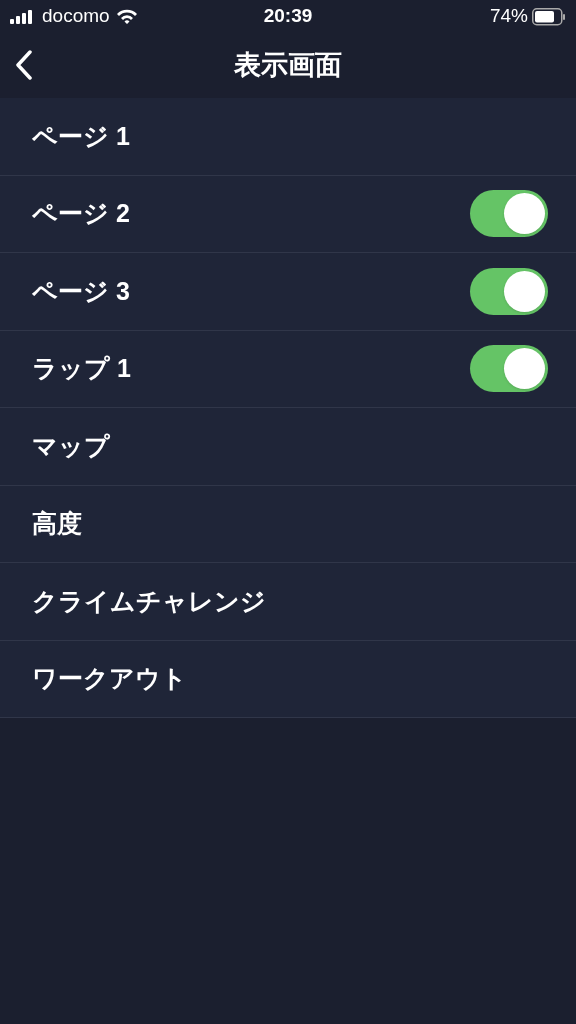  What do you see at coordinates (57, 523) in the screenshot?
I see `row-label: 高度` at bounding box center [57, 523].